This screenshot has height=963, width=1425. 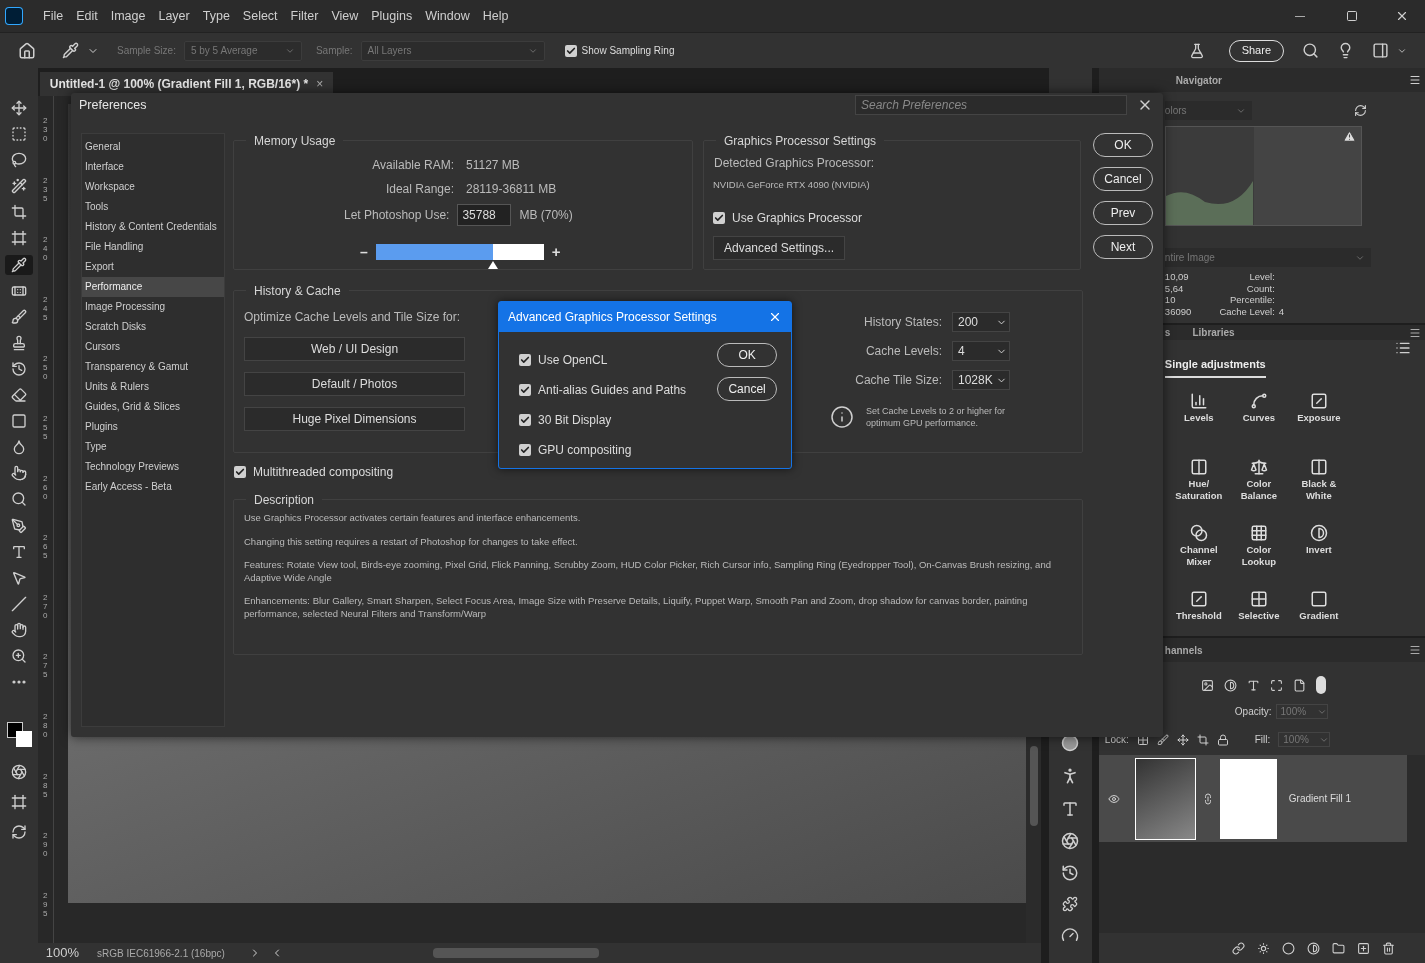 What do you see at coordinates (459, 257) in the screenshot?
I see `memory-slider` at bounding box center [459, 257].